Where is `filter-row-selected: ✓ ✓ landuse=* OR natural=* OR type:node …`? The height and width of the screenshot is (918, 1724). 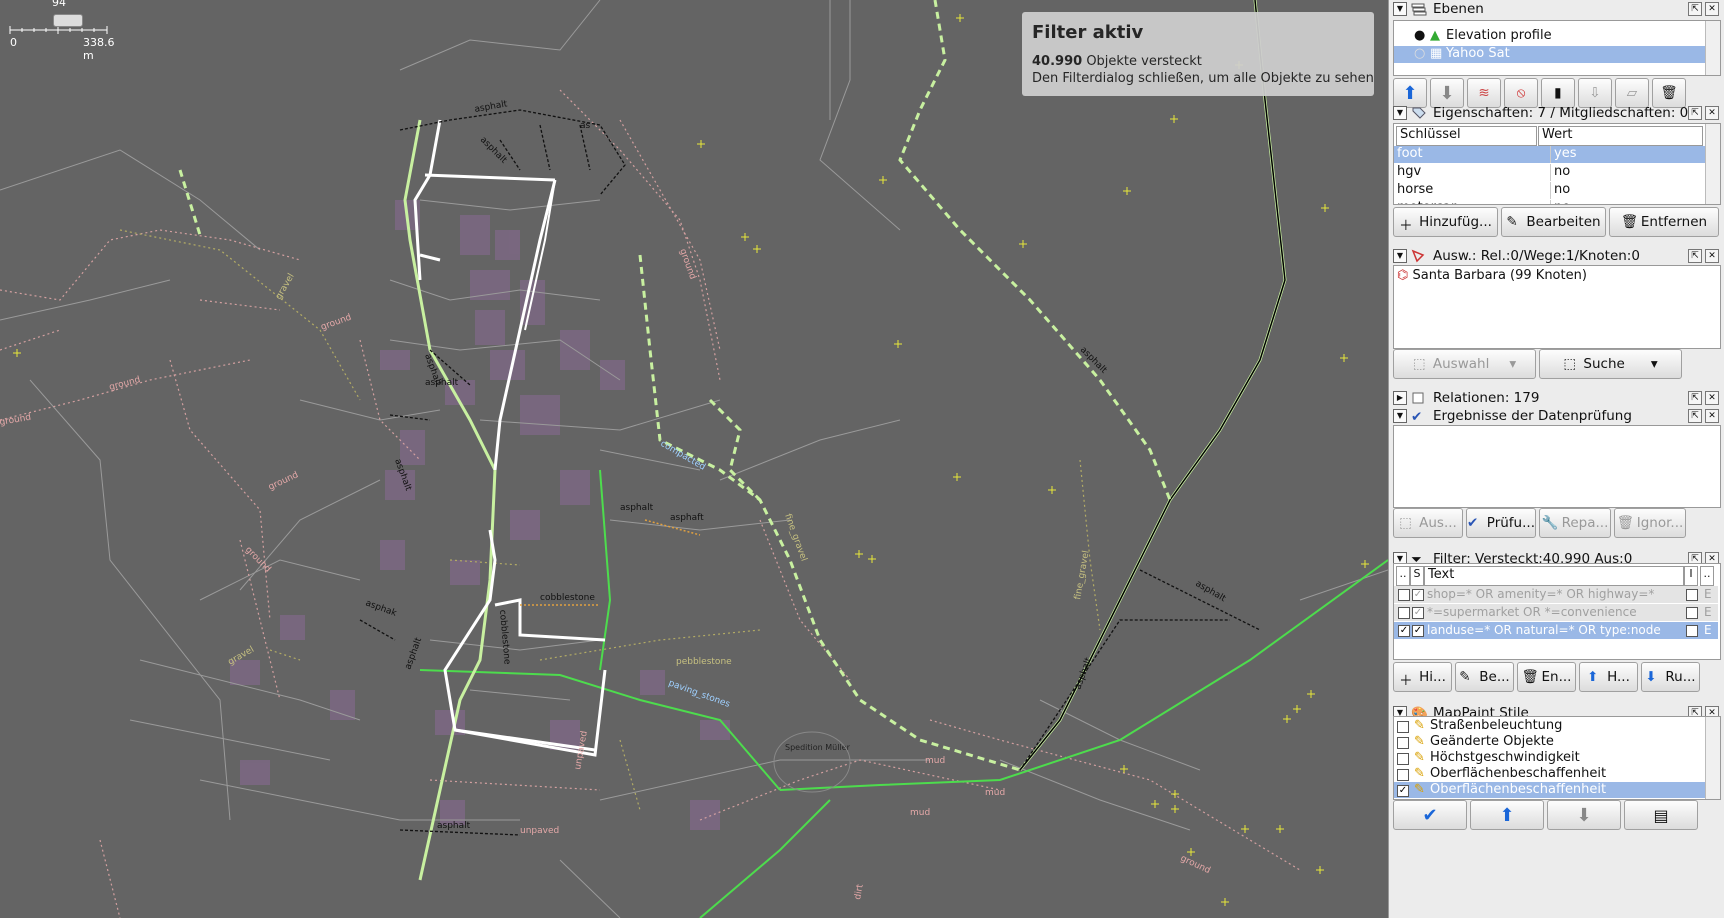 filter-row-selected: ✓ ✓ landuse=* OR natural=* OR type:node … is located at coordinates (1556, 630).